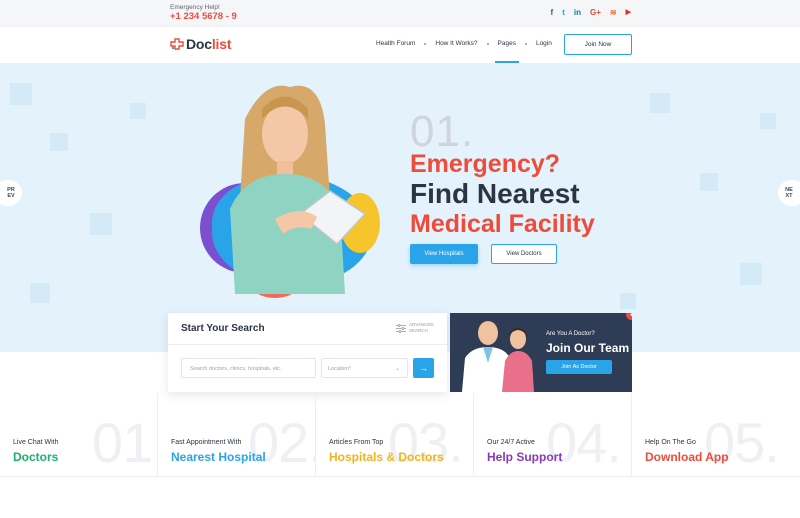  I want to click on advanced-label-2: SEARCH, so click(418, 330).